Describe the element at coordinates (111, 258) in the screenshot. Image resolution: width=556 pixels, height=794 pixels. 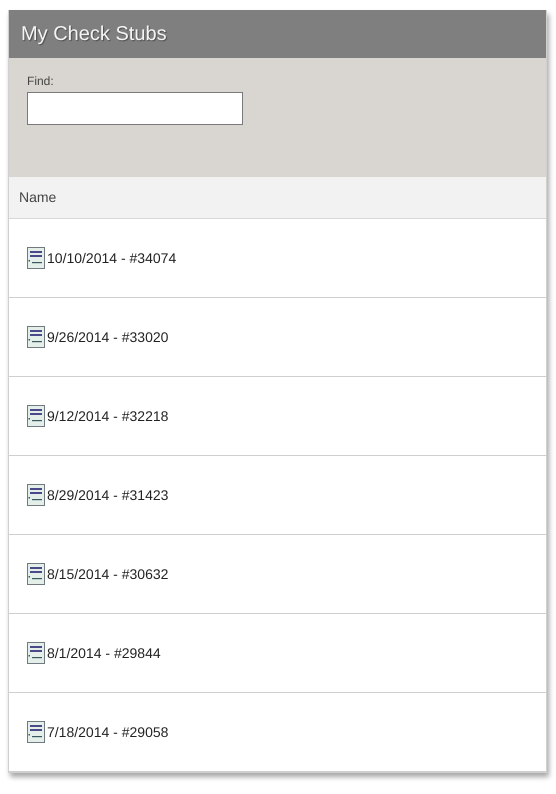
I see `check-stub-link: 10/10/2014 - #34074` at that location.